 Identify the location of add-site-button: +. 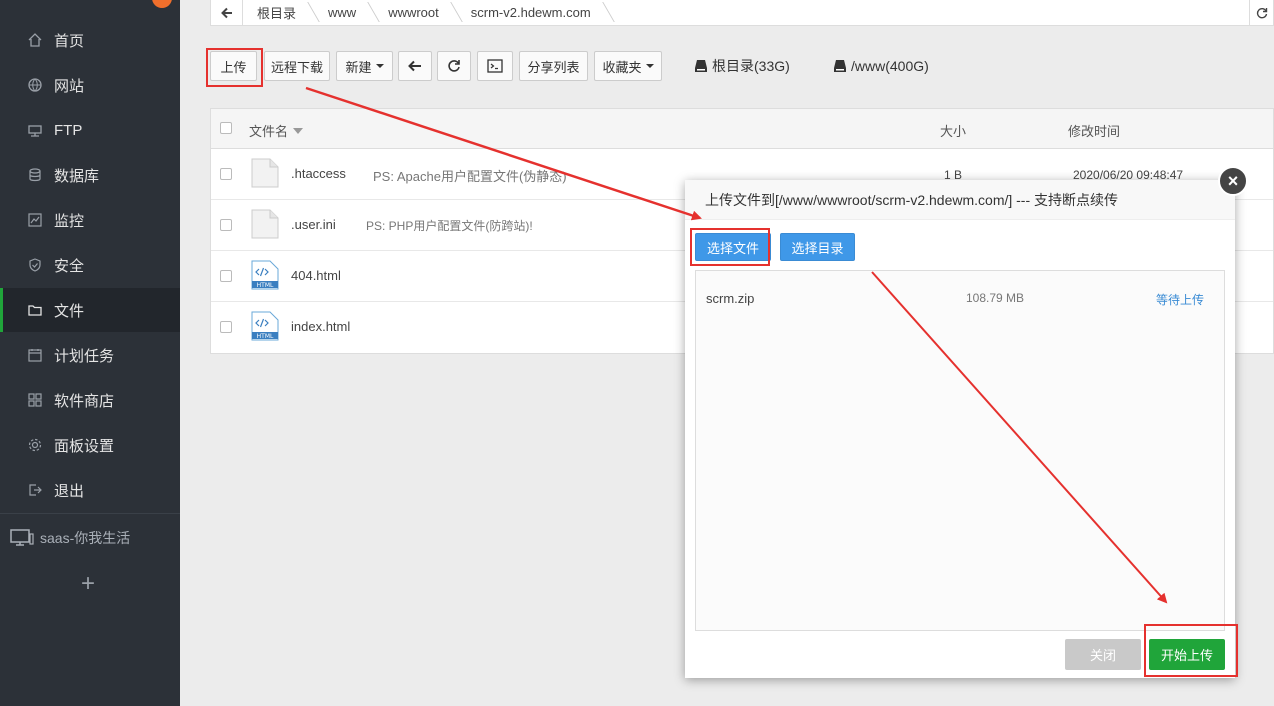
(88, 584).